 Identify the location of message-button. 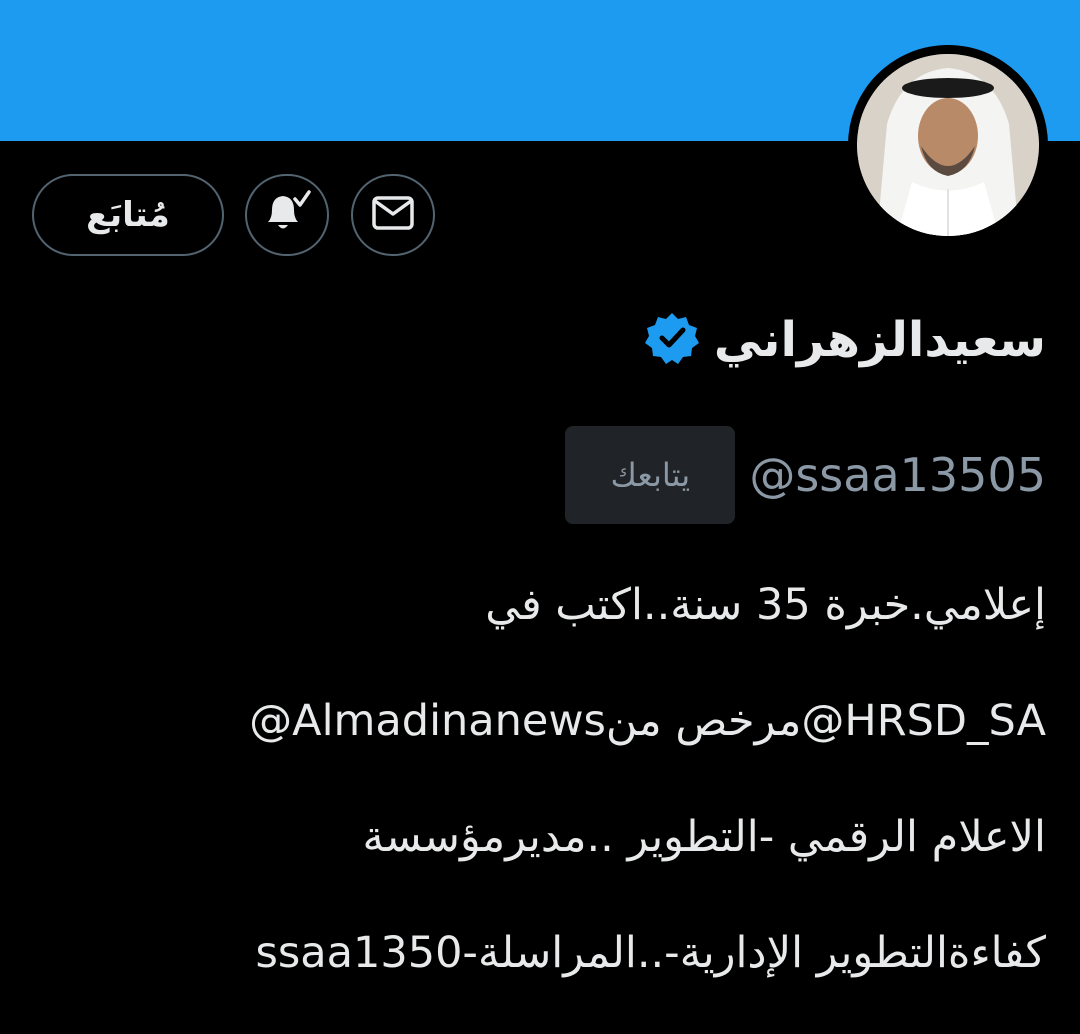
(393, 215).